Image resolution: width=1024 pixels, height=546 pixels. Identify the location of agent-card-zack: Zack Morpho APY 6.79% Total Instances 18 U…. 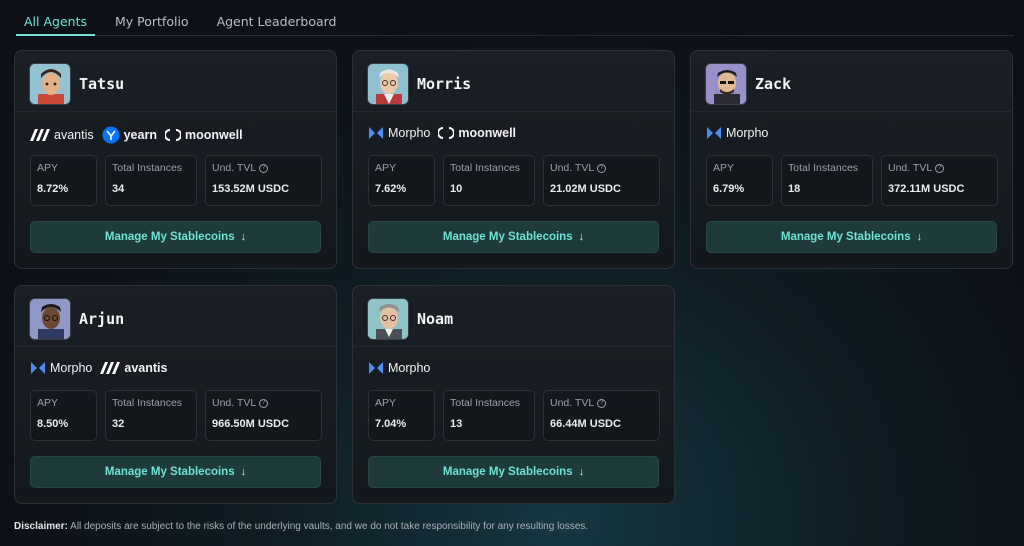
(851, 159).